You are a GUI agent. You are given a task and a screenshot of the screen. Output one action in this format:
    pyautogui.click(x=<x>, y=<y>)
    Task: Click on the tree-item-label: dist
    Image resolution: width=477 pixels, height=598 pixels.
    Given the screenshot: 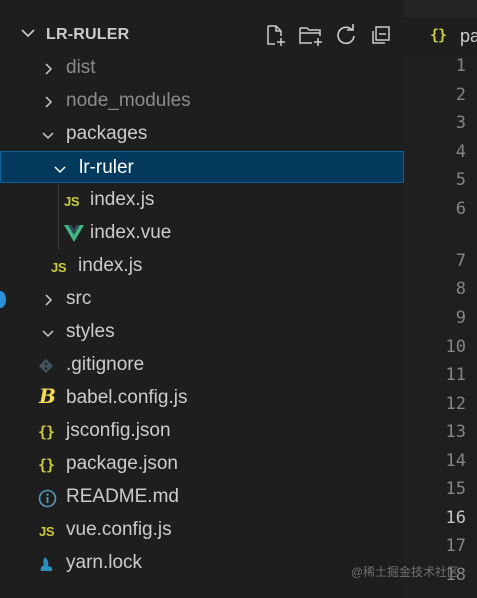 What is the action you would take?
    pyautogui.click(x=81, y=67)
    